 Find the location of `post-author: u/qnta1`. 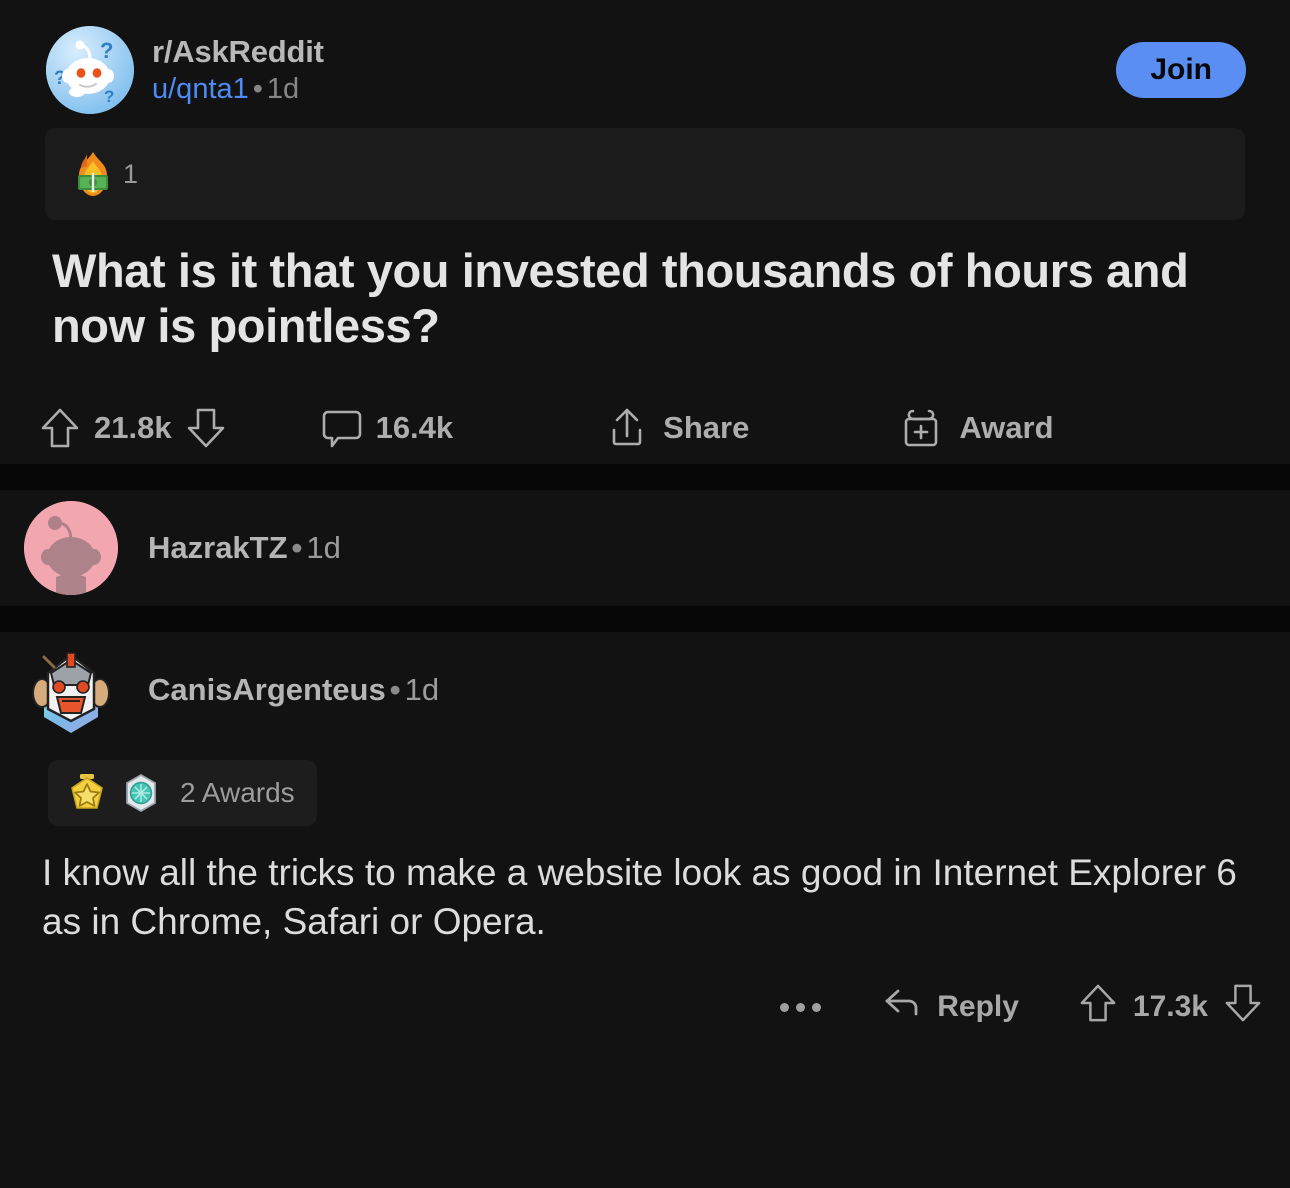

post-author: u/qnta1 is located at coordinates (200, 89).